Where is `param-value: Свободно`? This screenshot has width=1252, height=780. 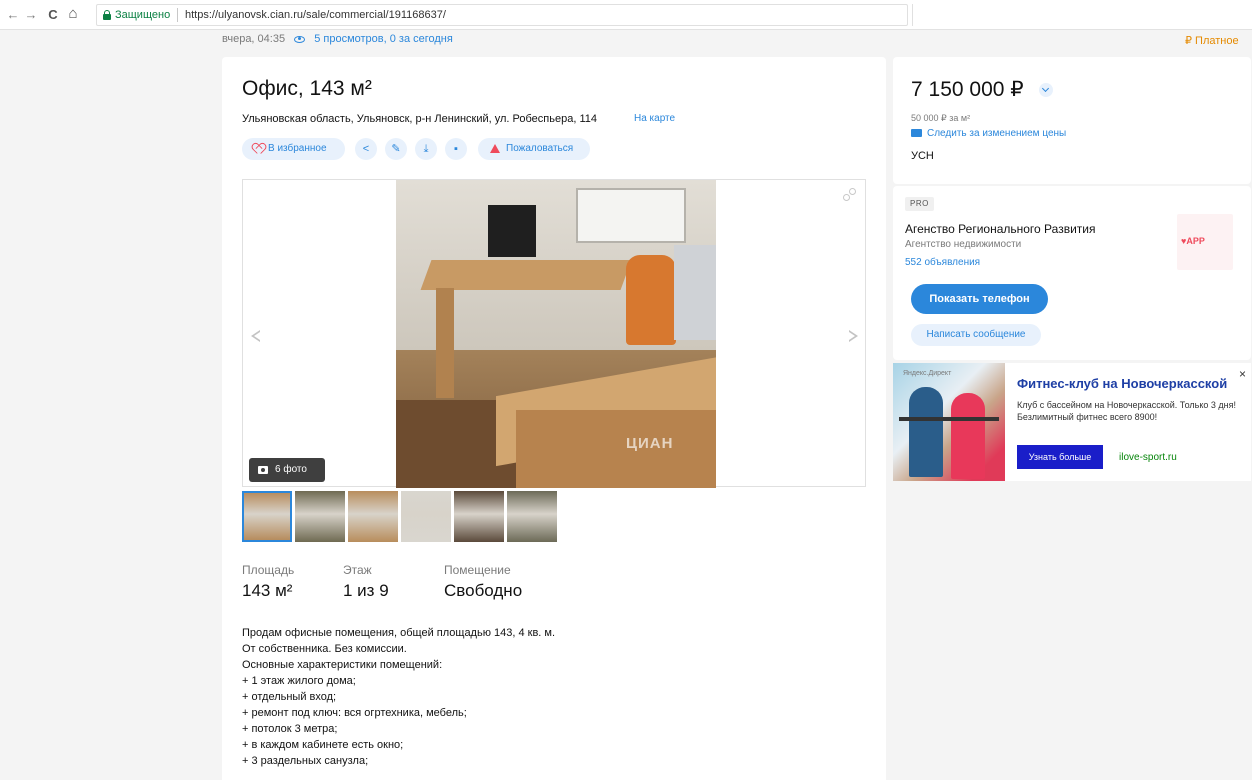 param-value: Свободно is located at coordinates (483, 590).